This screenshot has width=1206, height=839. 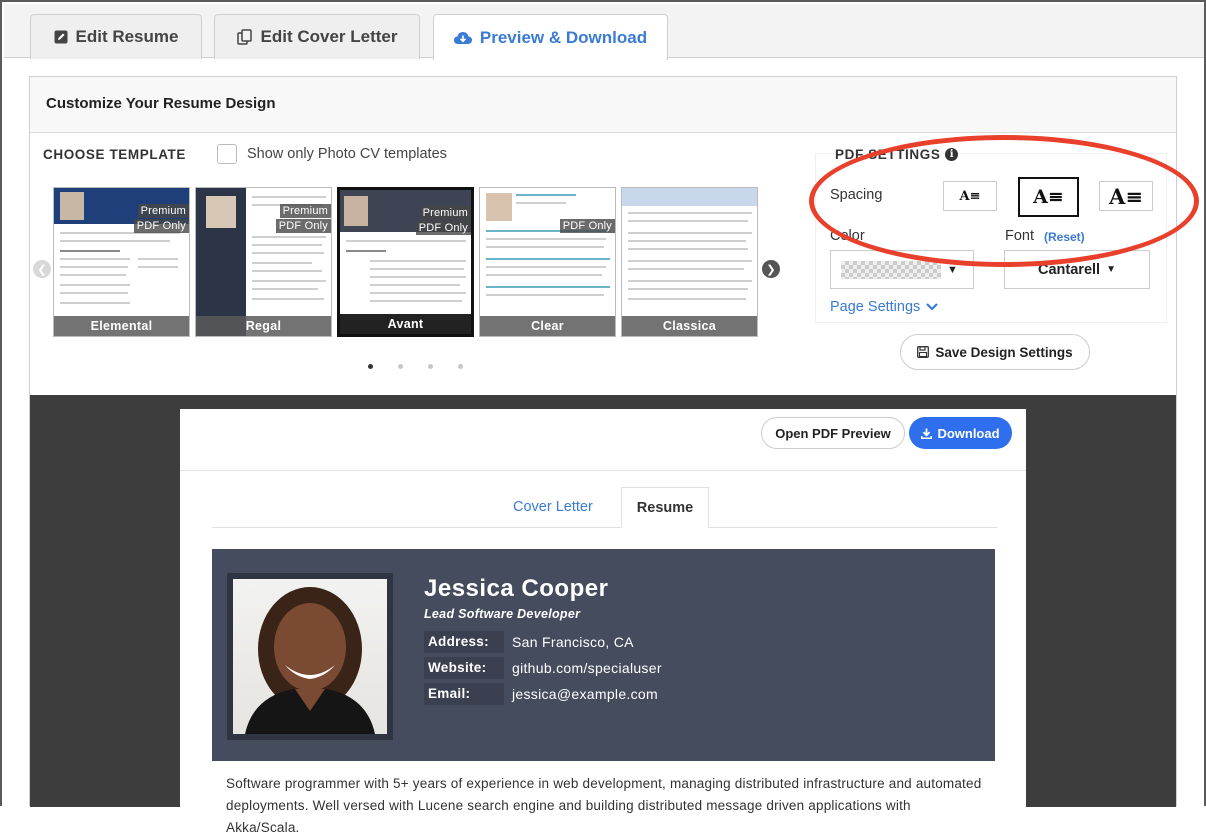 What do you see at coordinates (347, 154) in the screenshot?
I see `photo-only-label: Show only Photo CV templates` at bounding box center [347, 154].